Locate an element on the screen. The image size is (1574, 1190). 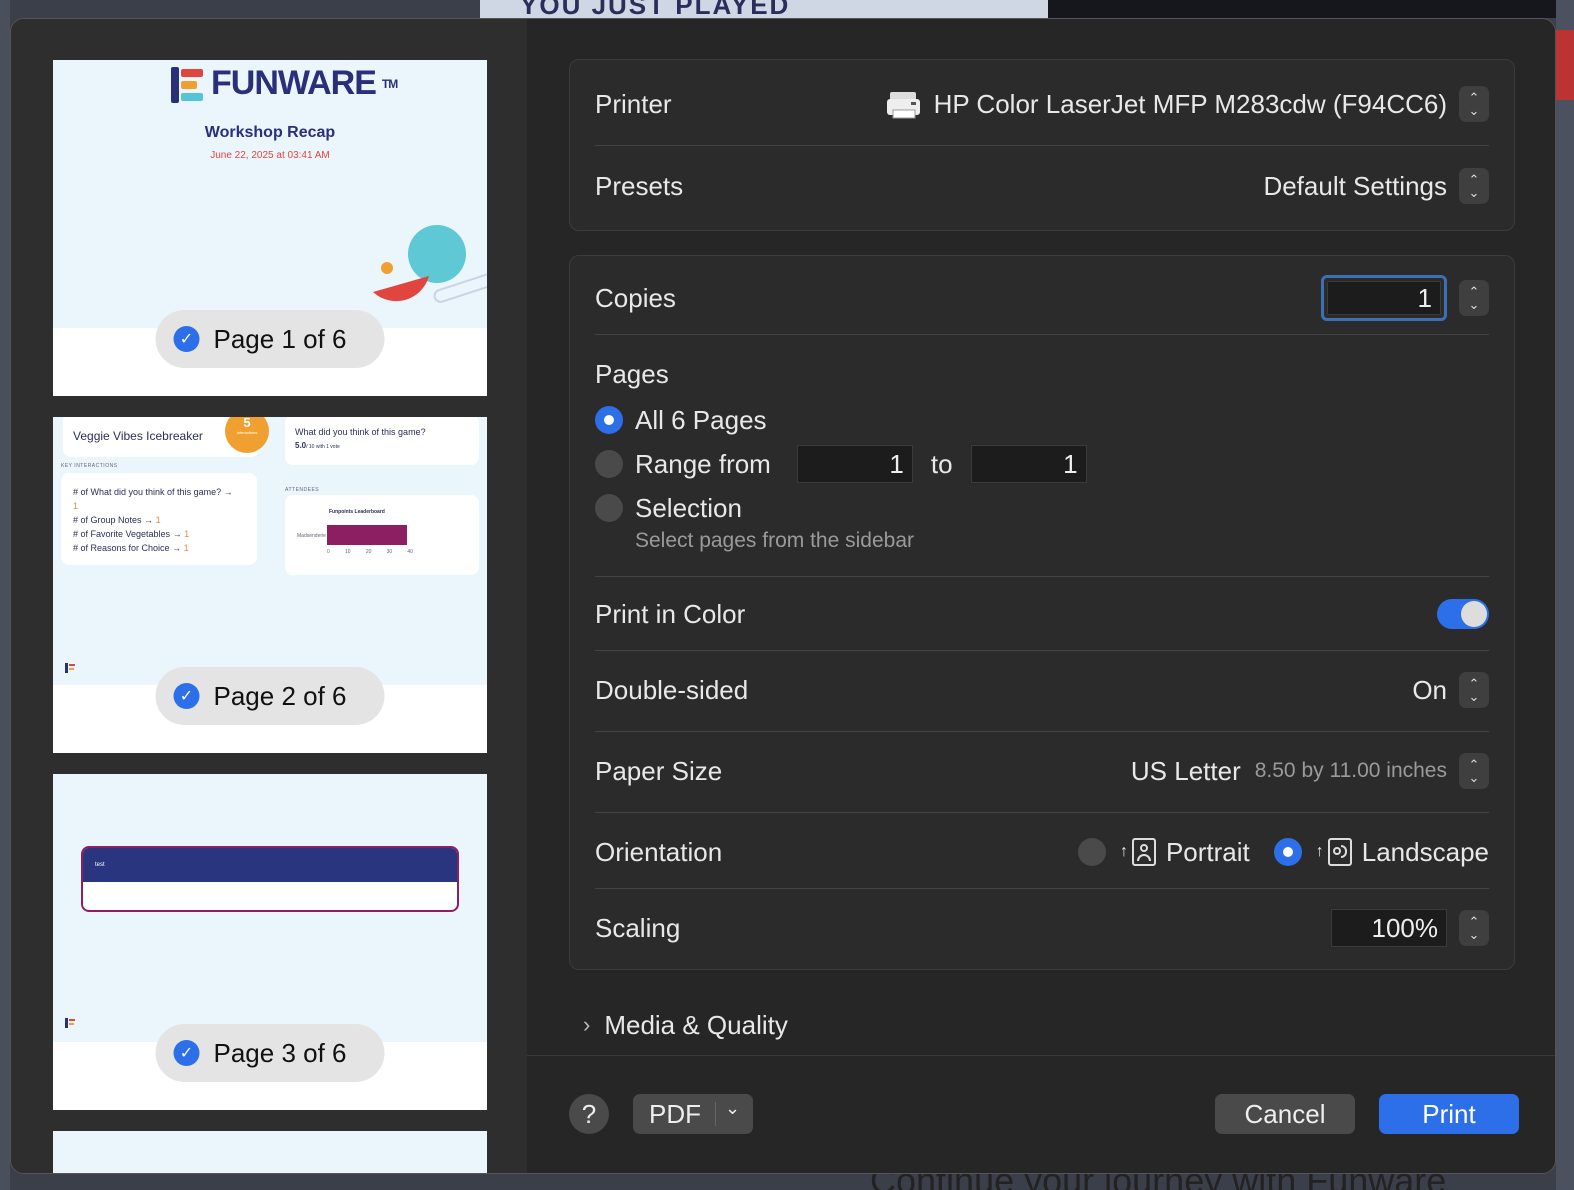
presets-label: Presets is located at coordinates (639, 185).